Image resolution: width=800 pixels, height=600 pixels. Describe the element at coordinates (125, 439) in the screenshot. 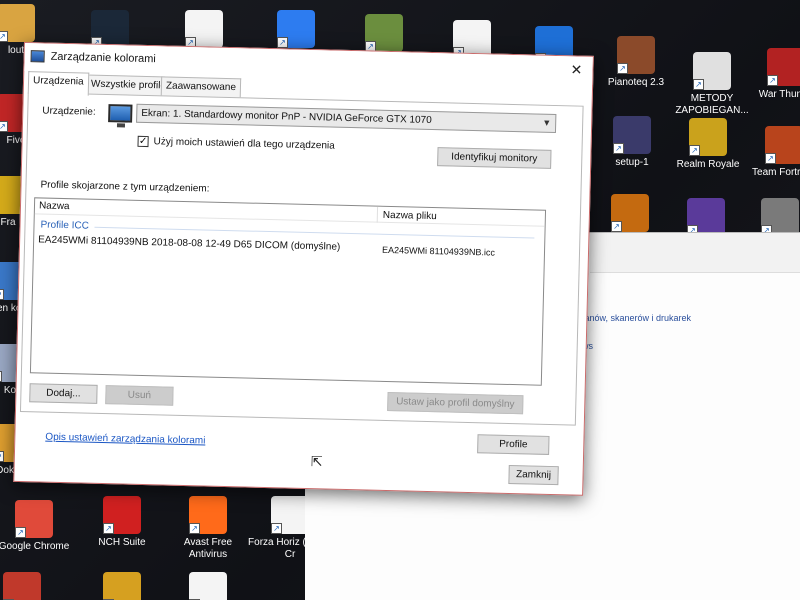

I see `help-link: Opis ustawień zarządzania kolorami` at that location.